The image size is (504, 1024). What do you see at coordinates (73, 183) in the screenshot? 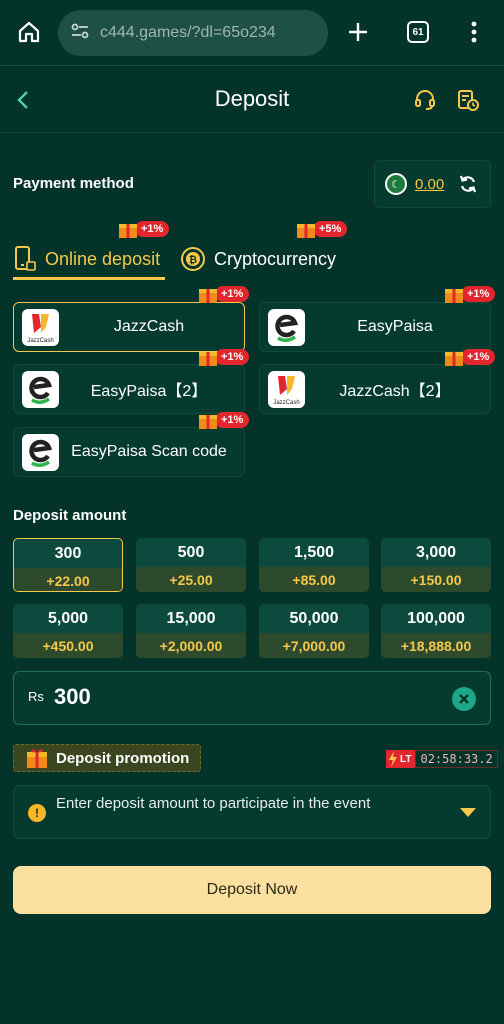
I see `payment-method-label: Payment method` at bounding box center [73, 183].